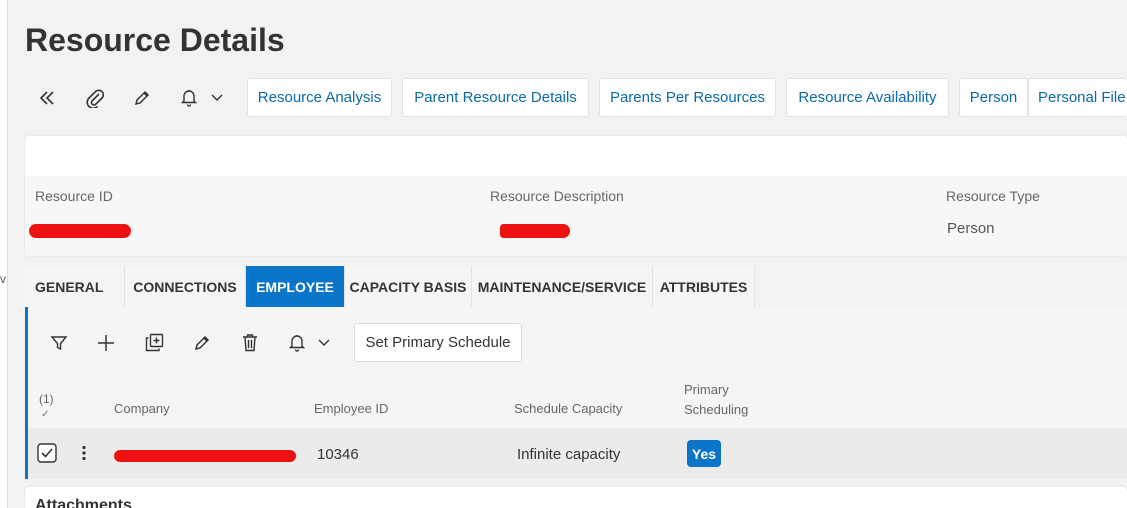 This screenshot has width=1127, height=508. I want to click on row-checkbox, so click(47, 453).